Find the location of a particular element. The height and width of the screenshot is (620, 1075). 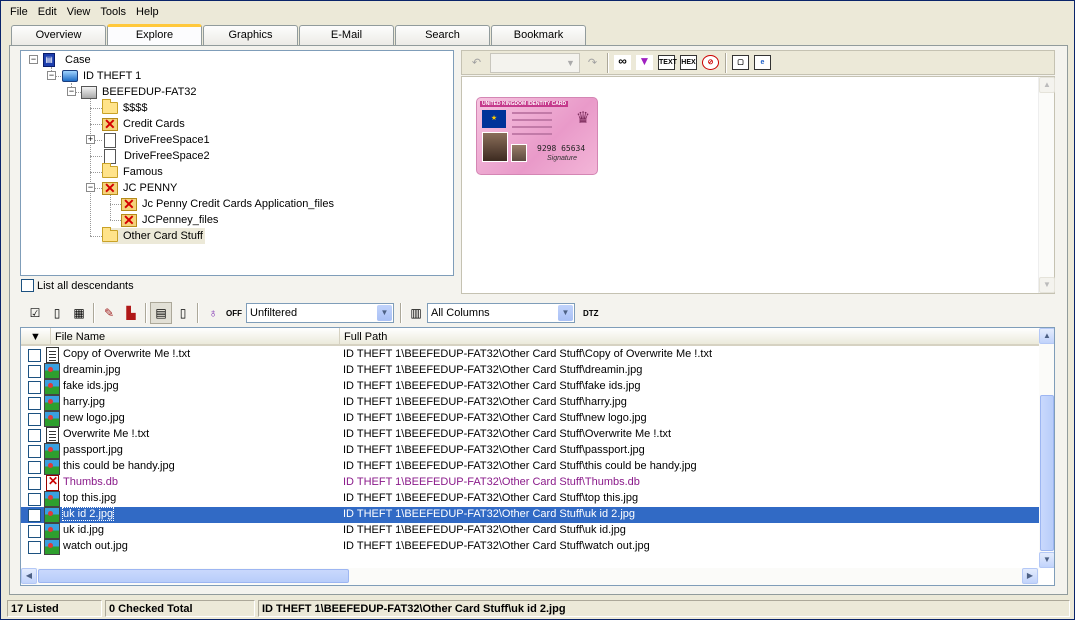

tree-item-id-theft-1: ID THEFT 1 is located at coordinates (102, 76).